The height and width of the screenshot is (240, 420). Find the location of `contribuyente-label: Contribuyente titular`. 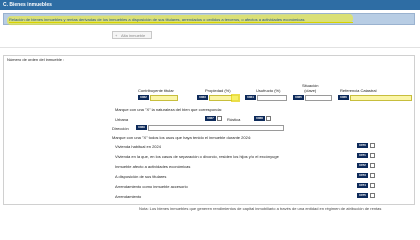

contribuyente-label: Contribuyente titular is located at coordinates (156, 90).